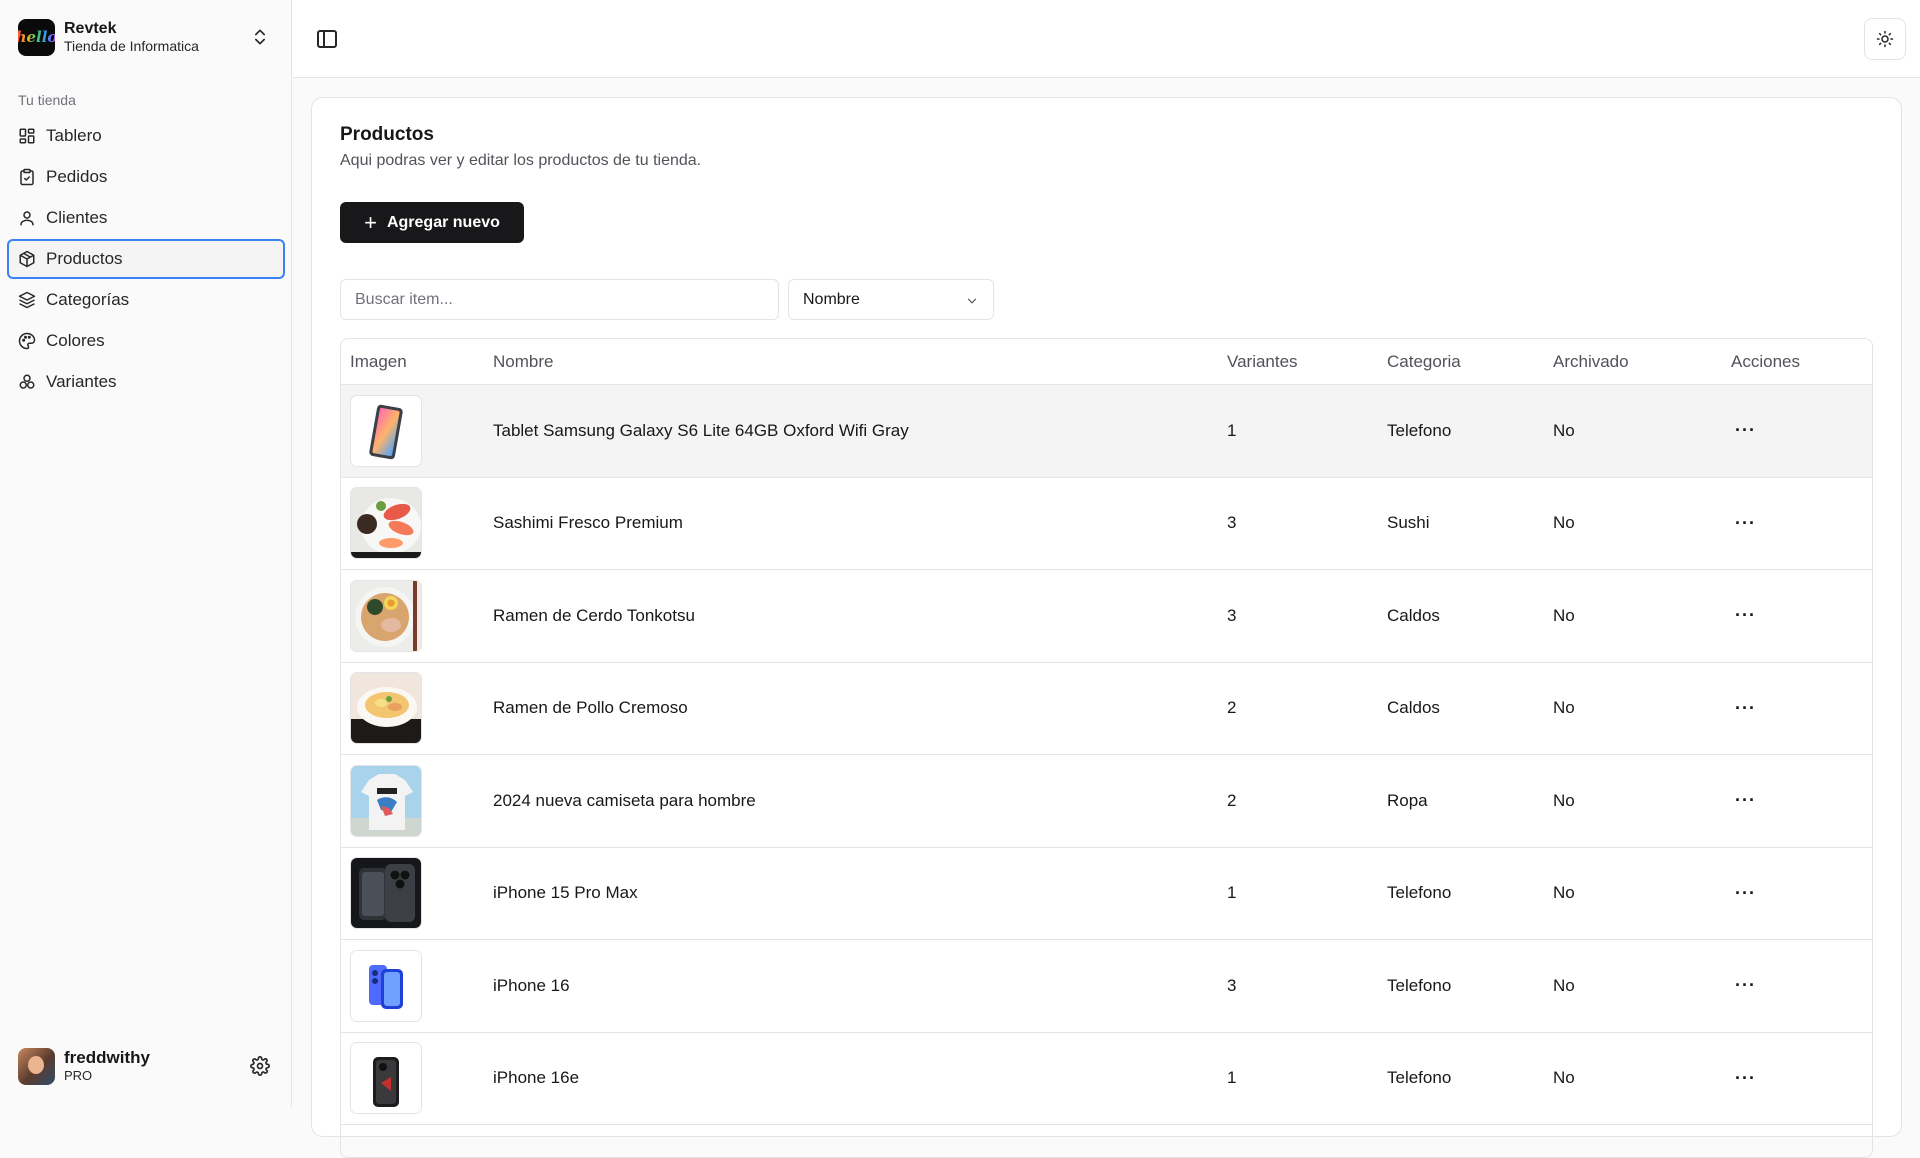 The width and height of the screenshot is (1920, 1158). What do you see at coordinates (27, 259) in the screenshot?
I see `package-icon` at bounding box center [27, 259].